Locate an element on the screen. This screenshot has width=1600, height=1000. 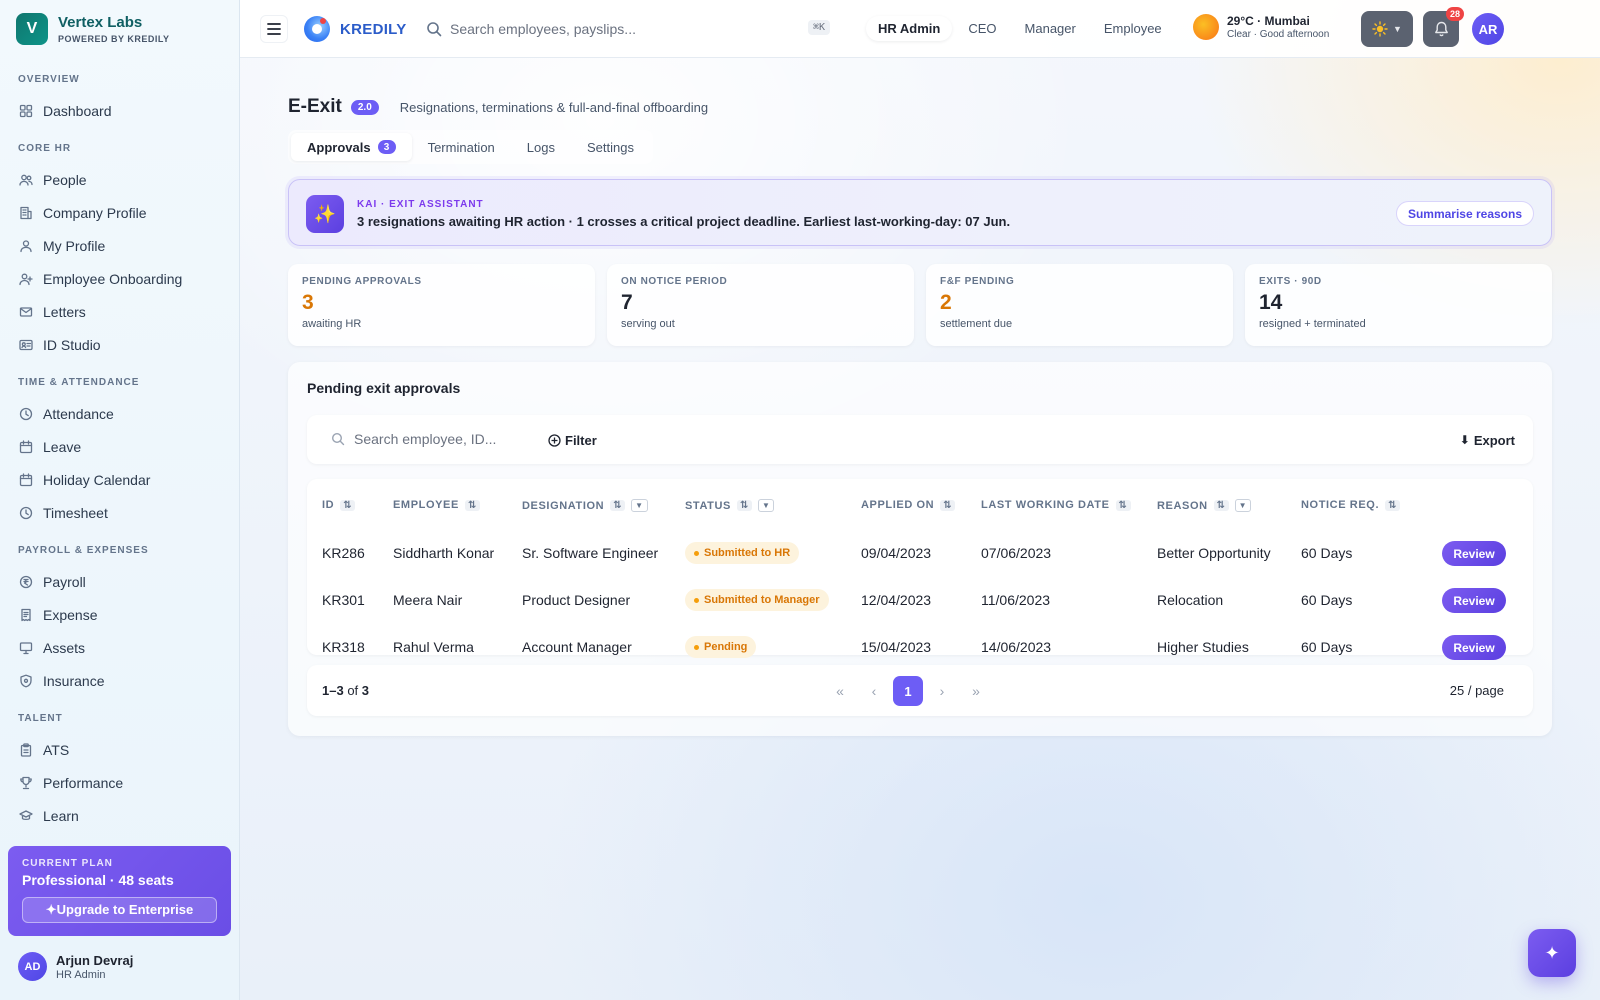
theme-toggle-button: ▼ is located at coordinates (1387, 29).